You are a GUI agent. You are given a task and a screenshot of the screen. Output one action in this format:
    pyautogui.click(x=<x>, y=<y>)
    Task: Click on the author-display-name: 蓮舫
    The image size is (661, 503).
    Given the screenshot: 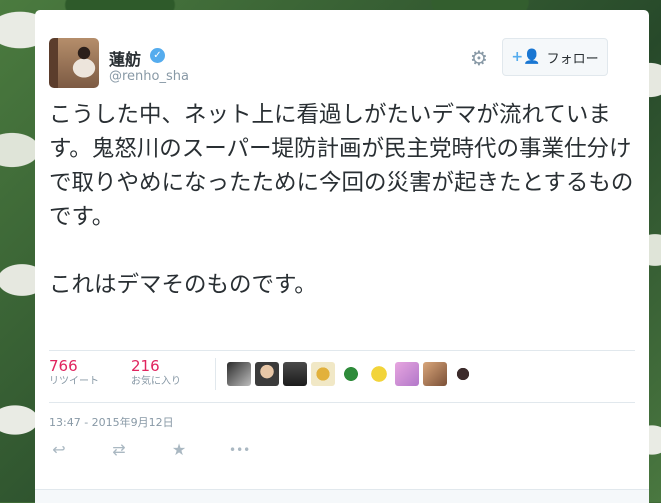 What is the action you would take?
    pyautogui.click(x=125, y=58)
    